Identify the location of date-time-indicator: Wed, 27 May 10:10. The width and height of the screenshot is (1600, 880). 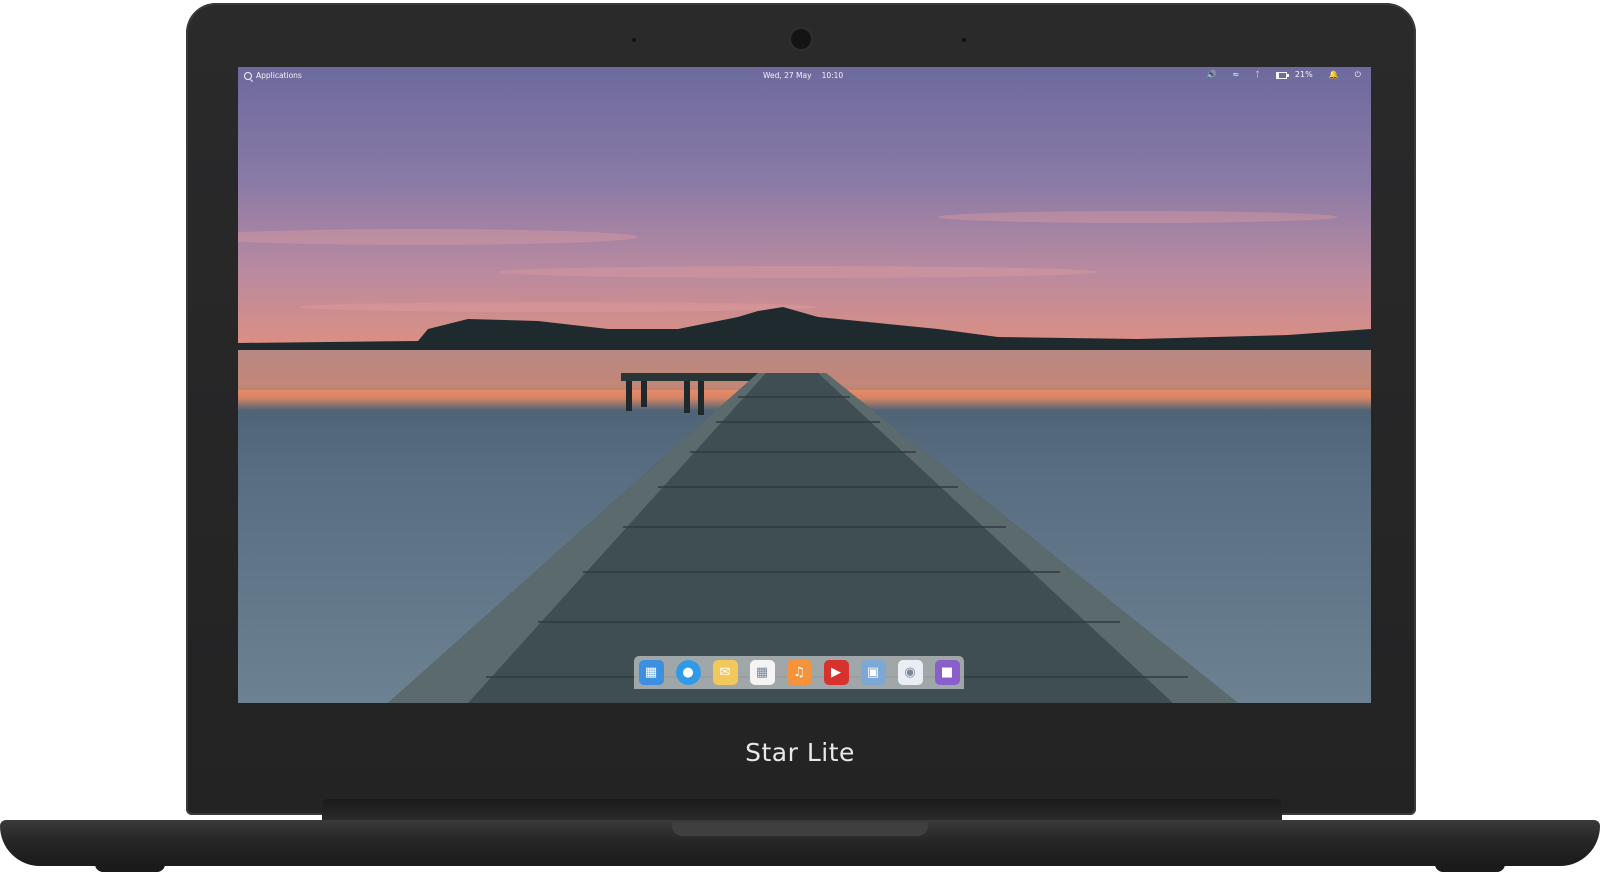
(803, 75).